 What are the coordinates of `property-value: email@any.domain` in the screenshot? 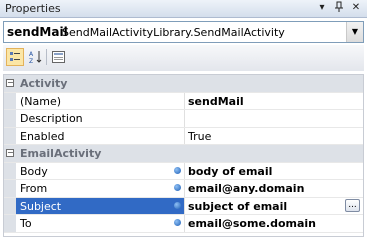 It's located at (246, 188).